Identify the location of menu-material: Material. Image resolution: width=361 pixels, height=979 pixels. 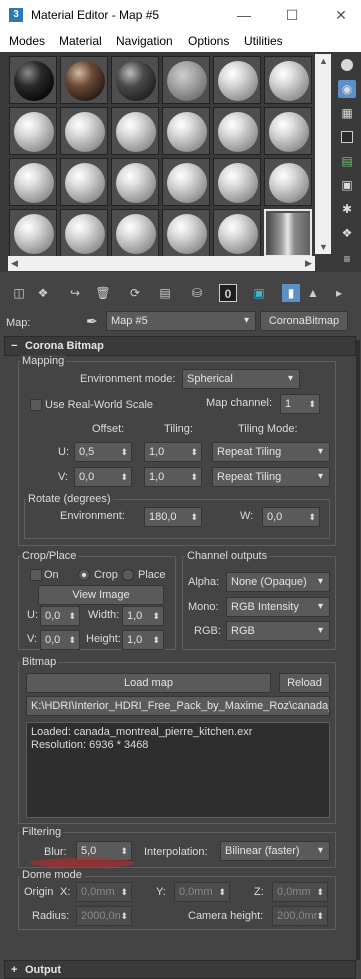
(80, 41).